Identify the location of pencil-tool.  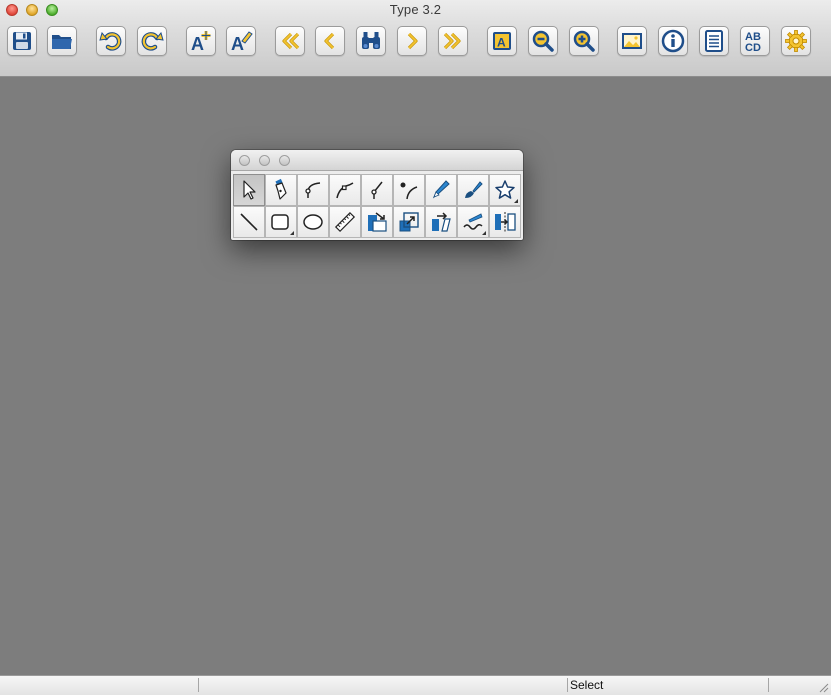
(441, 190).